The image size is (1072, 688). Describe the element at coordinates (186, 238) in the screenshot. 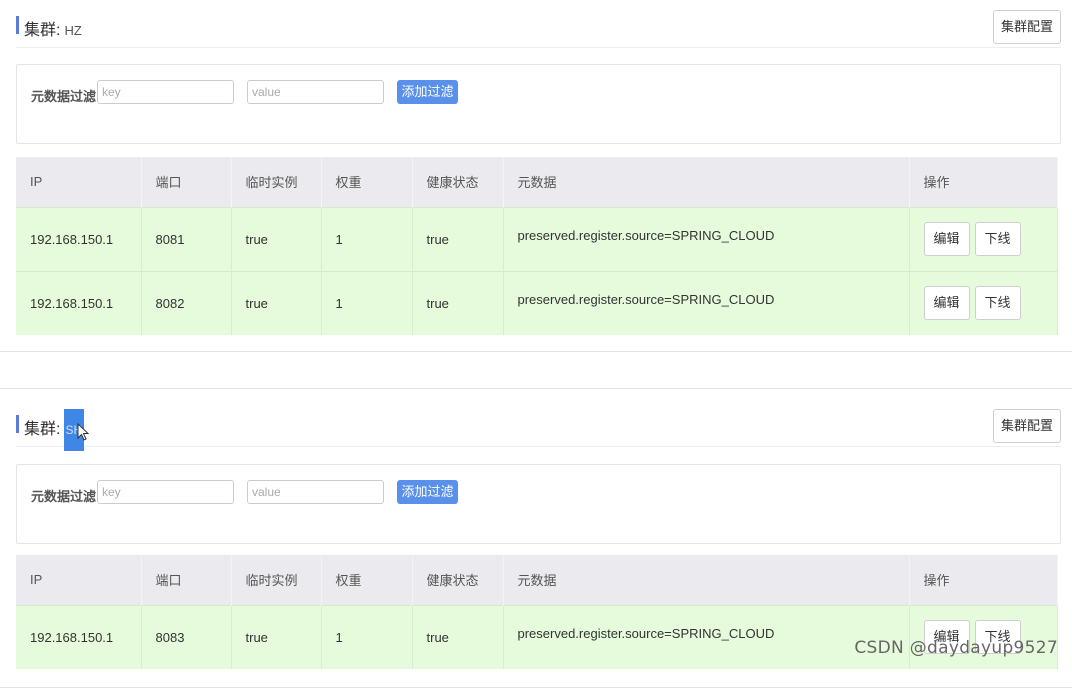

I see `cell-port: 8081` at that location.